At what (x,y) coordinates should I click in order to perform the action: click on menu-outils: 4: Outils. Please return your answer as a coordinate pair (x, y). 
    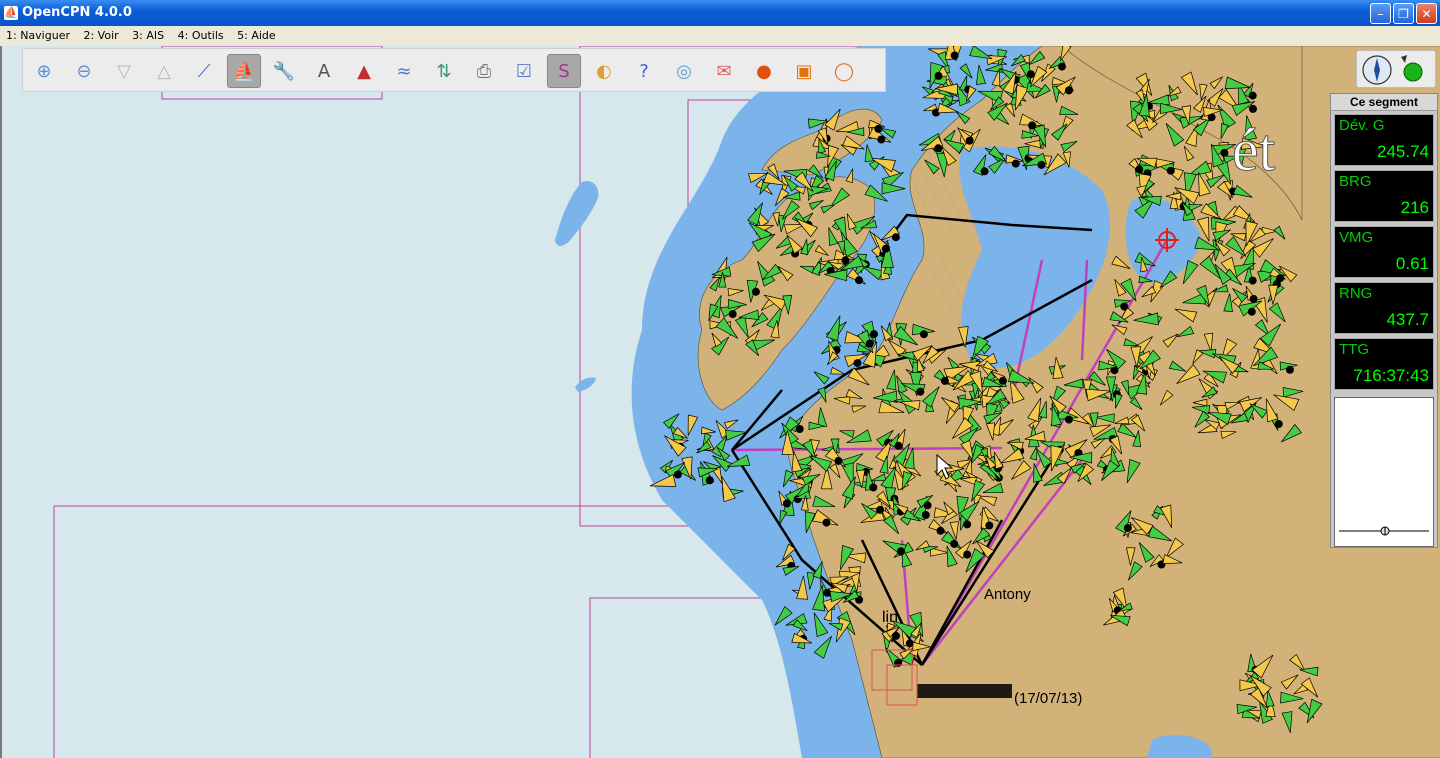
    Looking at the image, I should click on (200, 34).